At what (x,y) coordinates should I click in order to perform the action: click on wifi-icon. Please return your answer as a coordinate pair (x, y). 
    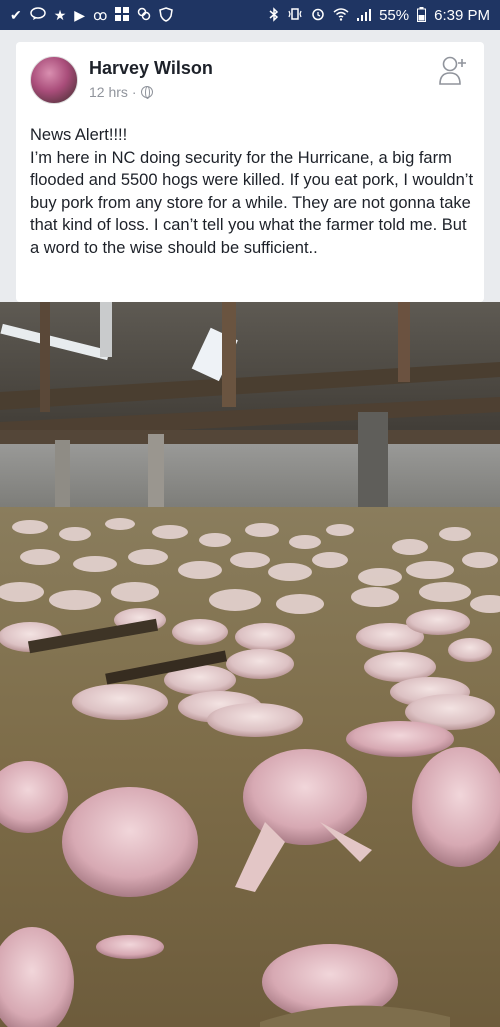
    Looking at the image, I should click on (341, 15).